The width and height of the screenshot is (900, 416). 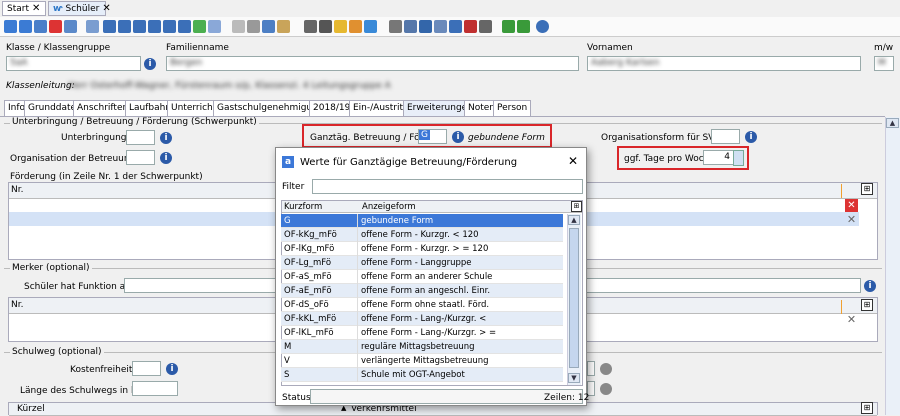 What do you see at coordinates (440, 26) in the screenshot?
I see `tool-d-icon` at bounding box center [440, 26].